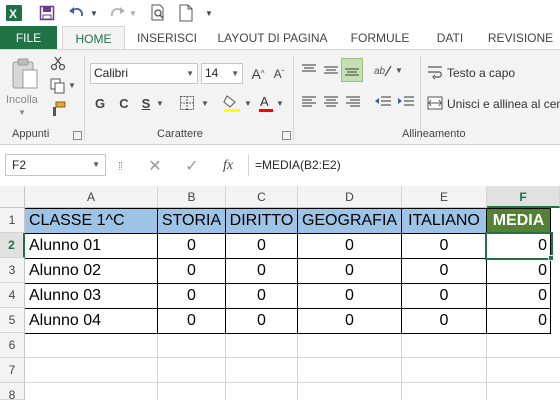 This screenshot has height=400, width=560. I want to click on formula-bar-grip-icon, so click(120, 166).